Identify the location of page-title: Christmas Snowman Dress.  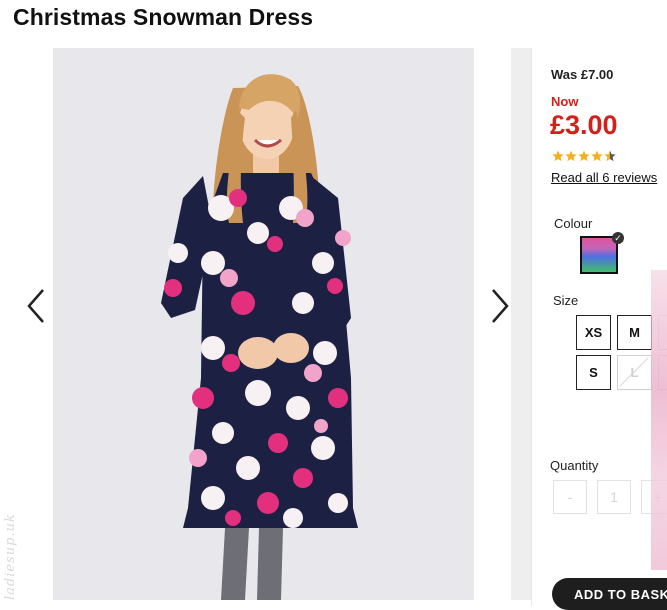
(163, 17).